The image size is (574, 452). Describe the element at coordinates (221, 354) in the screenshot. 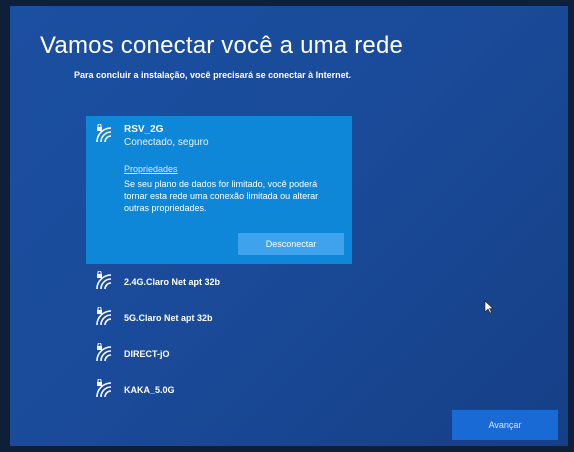

I see `network-item: DIRECT-jO` at that location.